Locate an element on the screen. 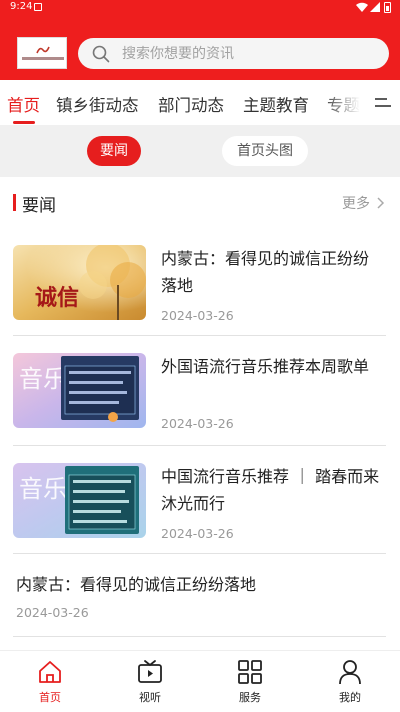 This screenshot has width=400, height=712. sub-tab-bar: 要闻 首页头图 is located at coordinates (200, 151).